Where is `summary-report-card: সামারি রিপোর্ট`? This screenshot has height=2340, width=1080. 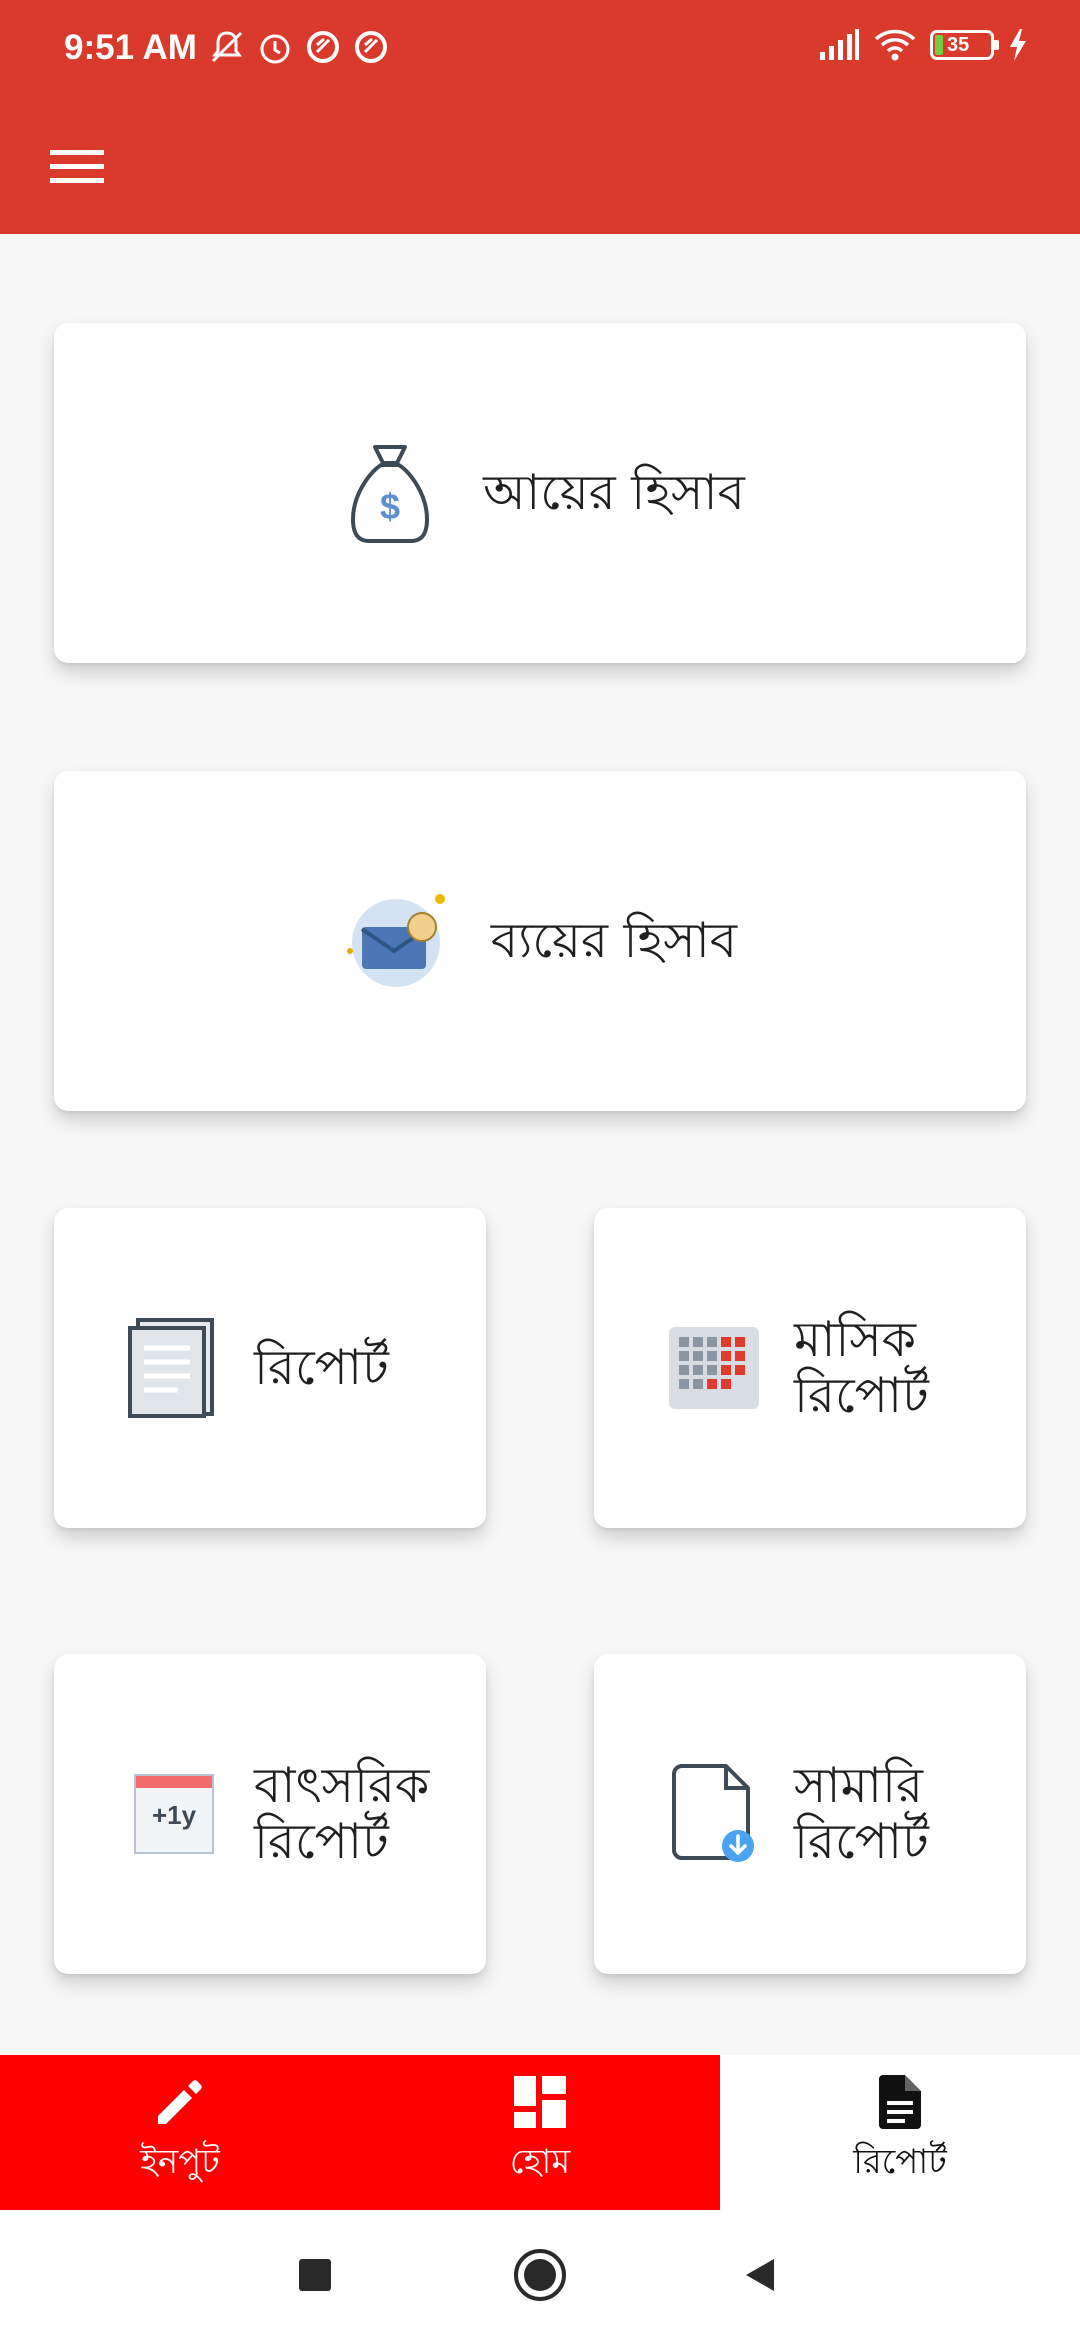
summary-report-card: সামারি রিপোর্ট is located at coordinates (810, 1814).